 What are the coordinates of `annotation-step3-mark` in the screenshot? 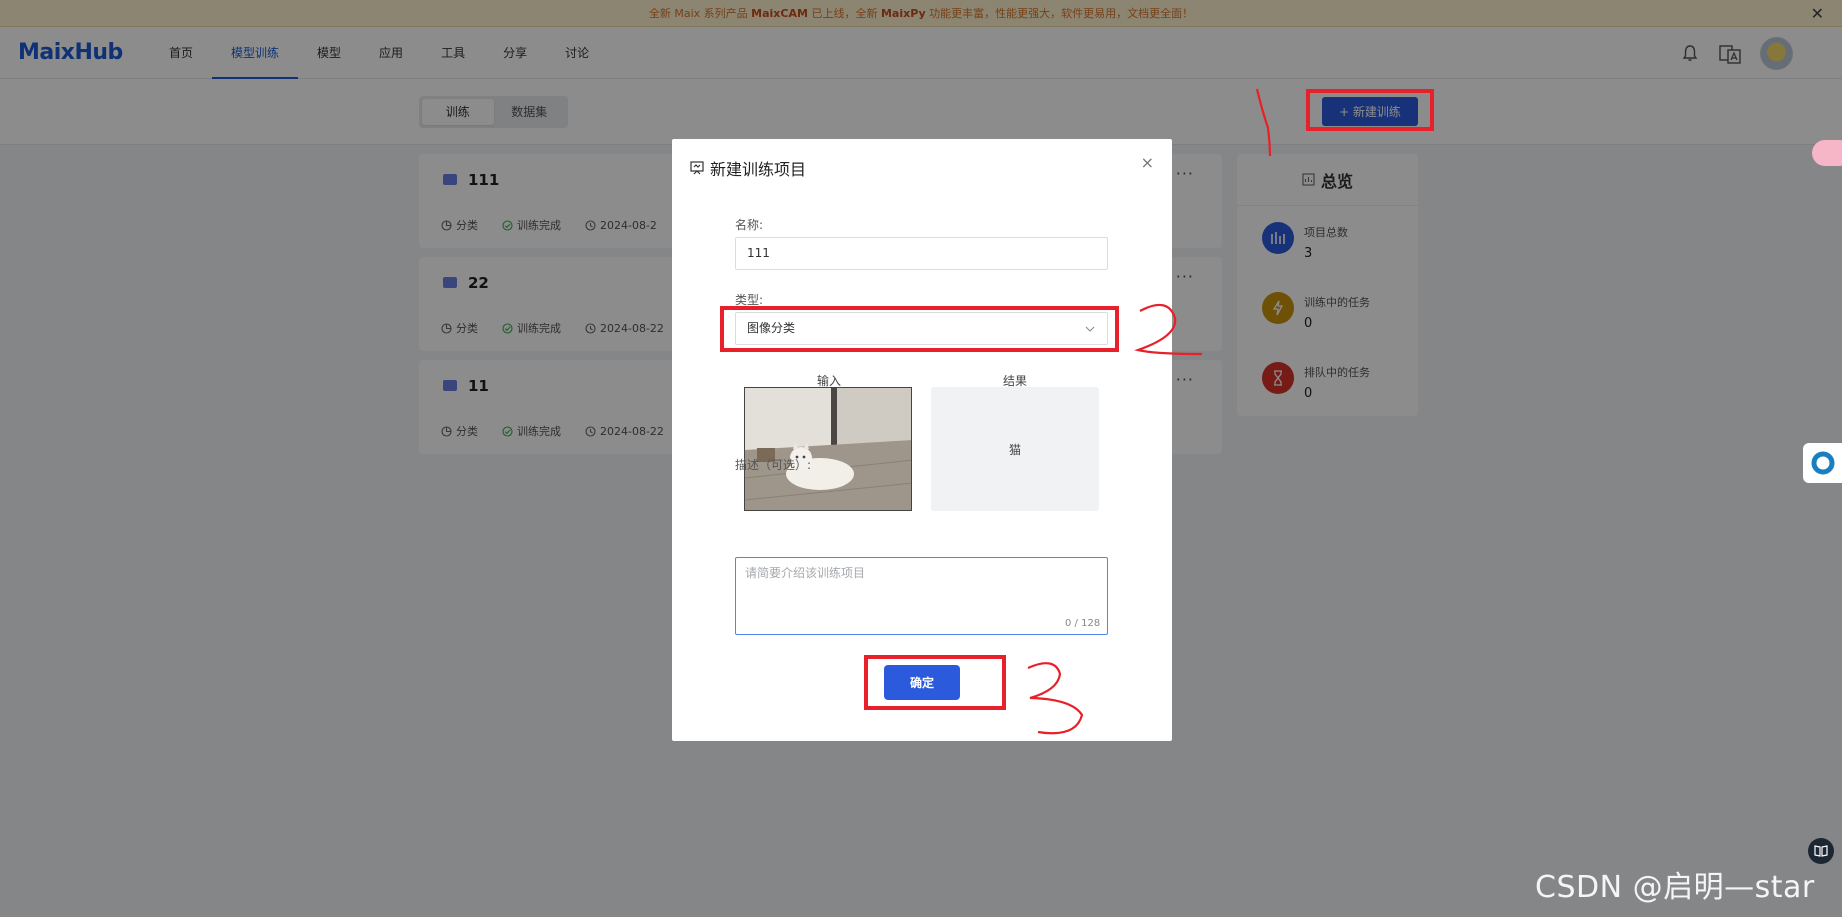 It's located at (1055, 698).